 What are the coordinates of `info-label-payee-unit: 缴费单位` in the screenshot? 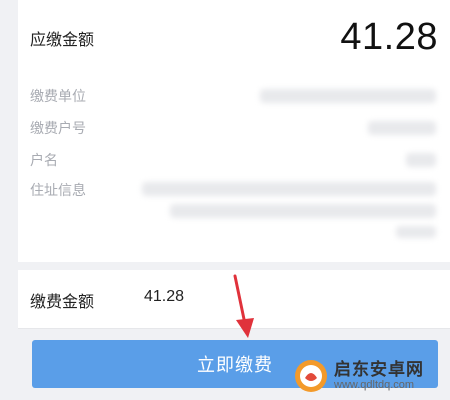 It's located at (58, 97).